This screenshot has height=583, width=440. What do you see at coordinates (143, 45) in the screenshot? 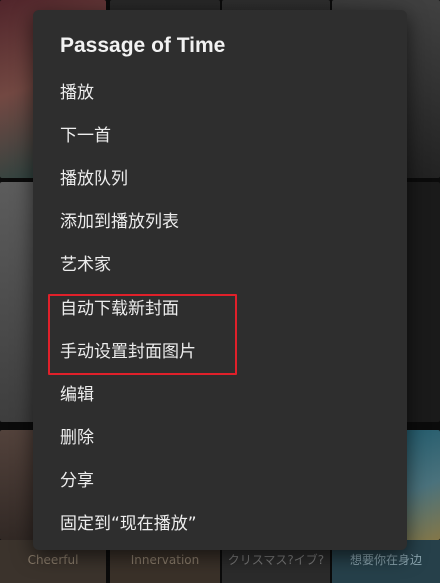
I see `menu-title: Passage of Time` at bounding box center [143, 45].